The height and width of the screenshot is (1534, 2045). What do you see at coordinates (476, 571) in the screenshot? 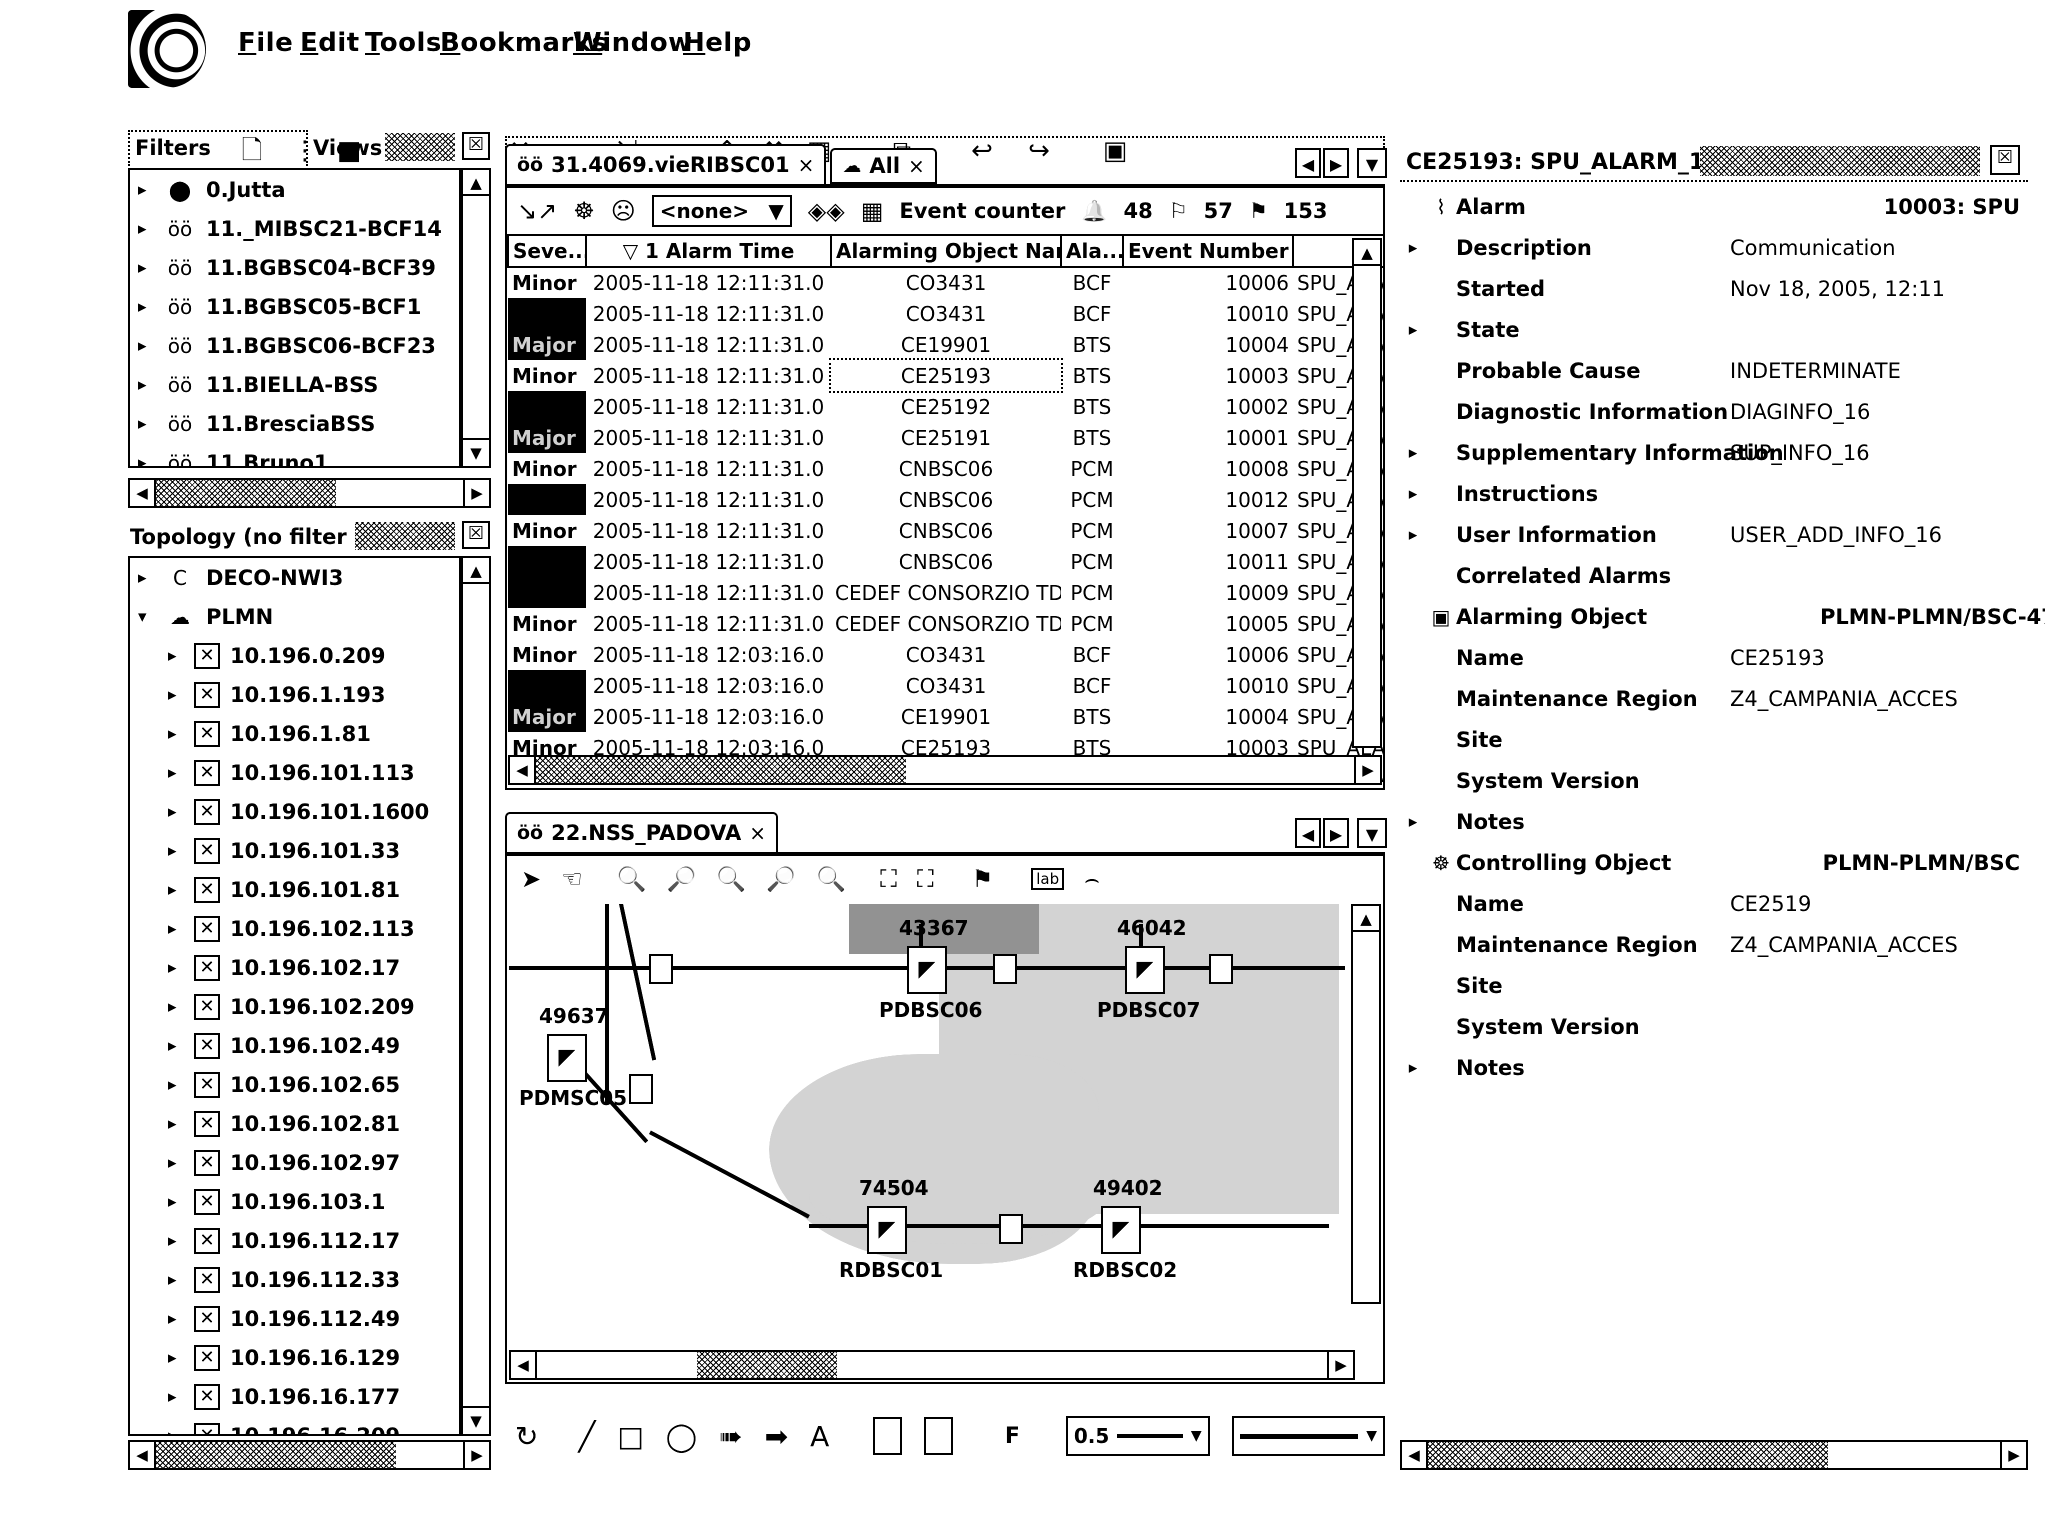
I see `topology-scroll-up-icon: ▲` at bounding box center [476, 571].